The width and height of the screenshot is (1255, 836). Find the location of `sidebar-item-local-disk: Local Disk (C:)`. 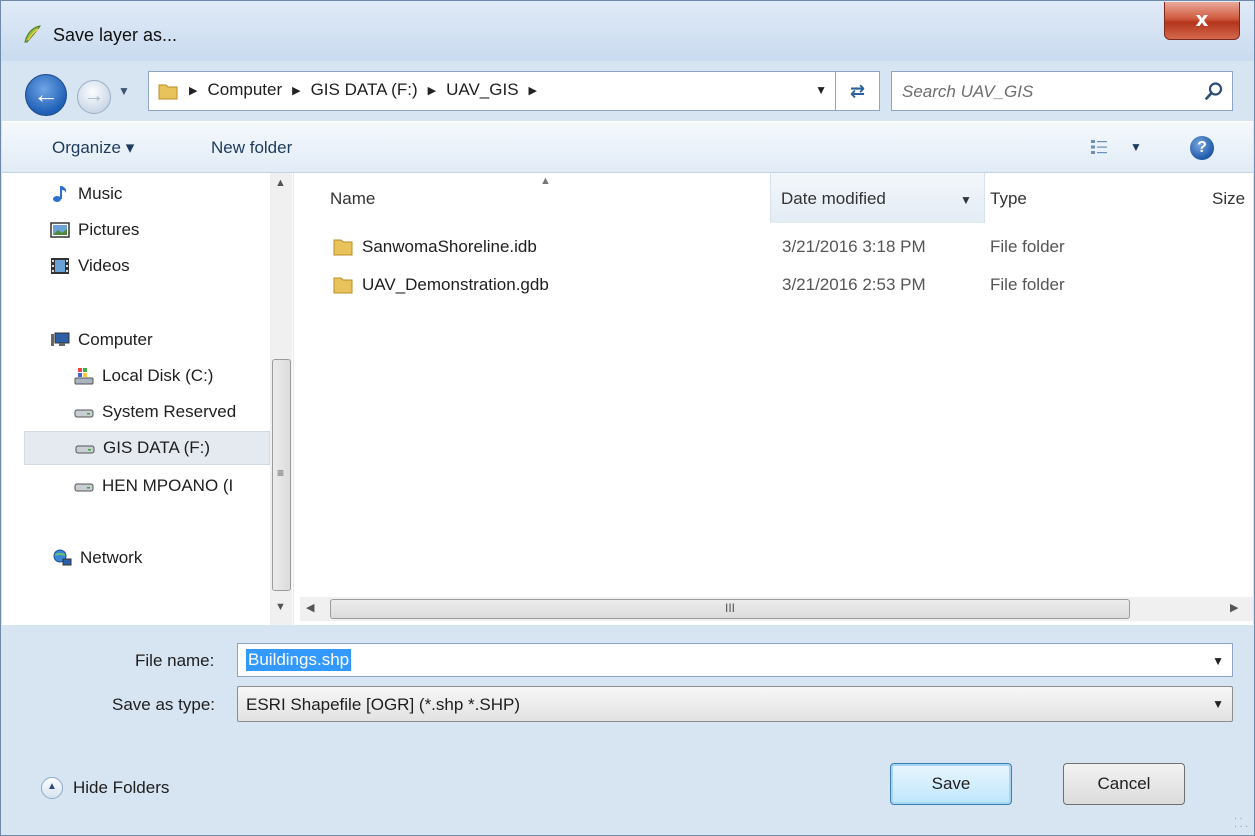

sidebar-item-local-disk: Local Disk (C:) is located at coordinates (172, 376).